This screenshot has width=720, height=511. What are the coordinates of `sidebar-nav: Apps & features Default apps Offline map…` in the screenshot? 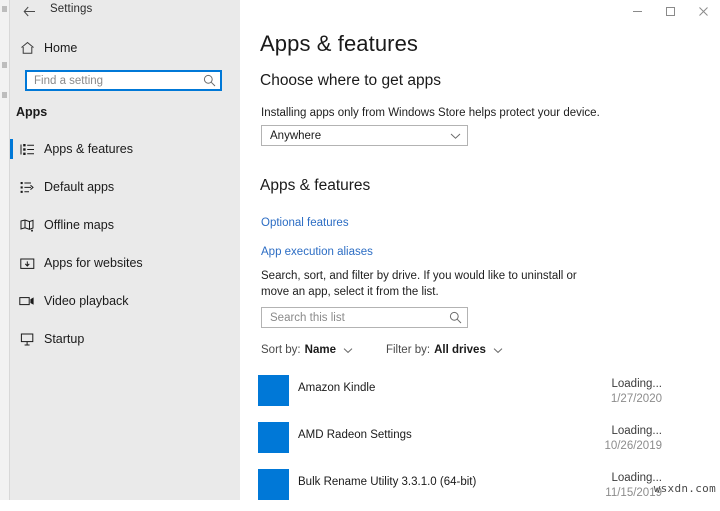 It's located at (125, 244).